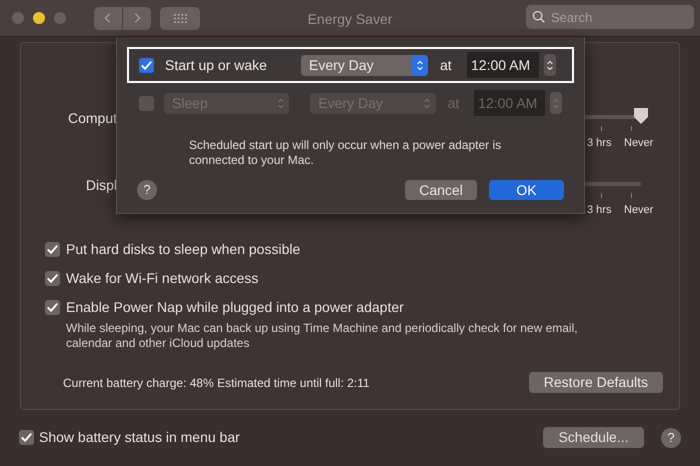  What do you see at coordinates (216, 383) in the screenshot?
I see `battery-status: Current battery charge: 48% Estimated time until full: 2:11` at bounding box center [216, 383].